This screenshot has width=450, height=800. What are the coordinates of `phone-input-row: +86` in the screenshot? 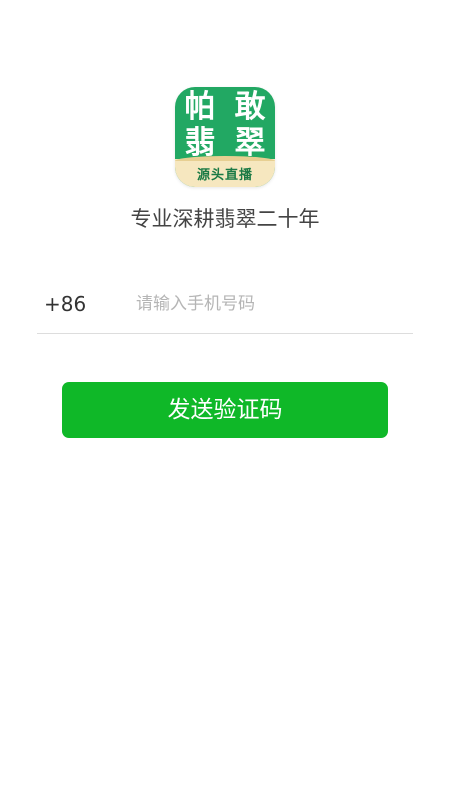 It's located at (225, 307).